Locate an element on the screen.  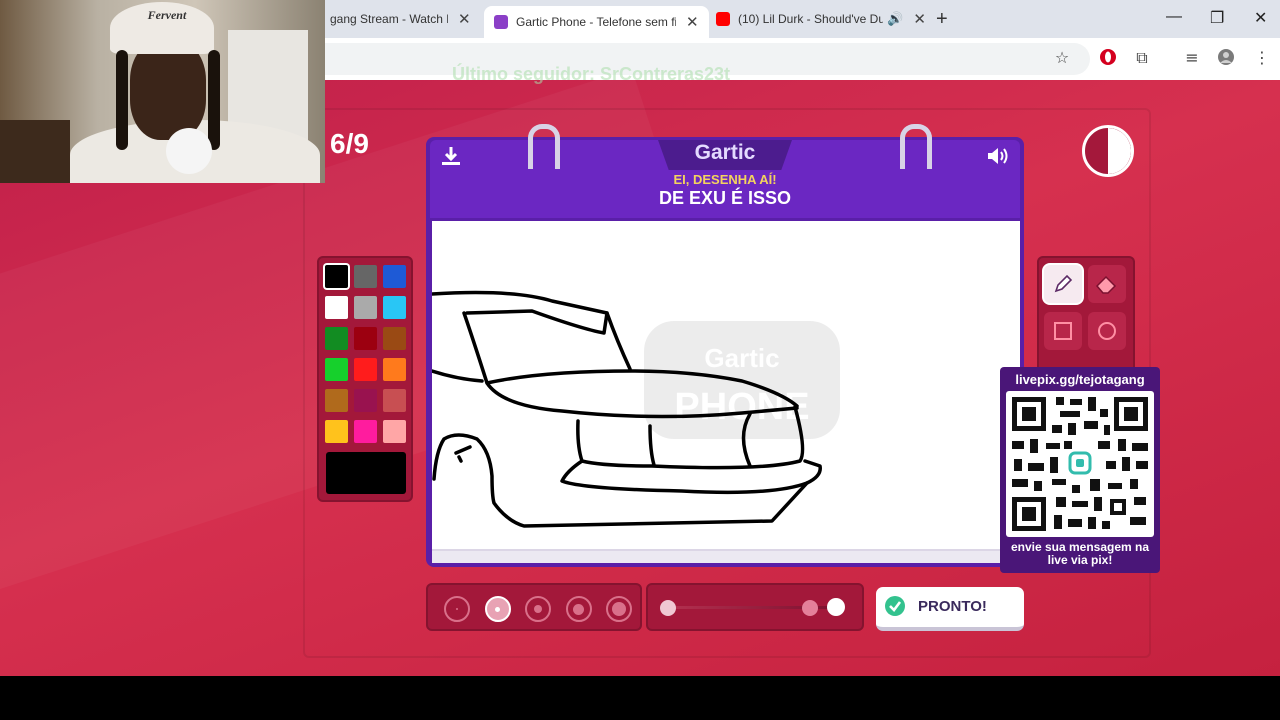
prompt-label: EI, DESENHA AÍ! is located at coordinates (725, 179).